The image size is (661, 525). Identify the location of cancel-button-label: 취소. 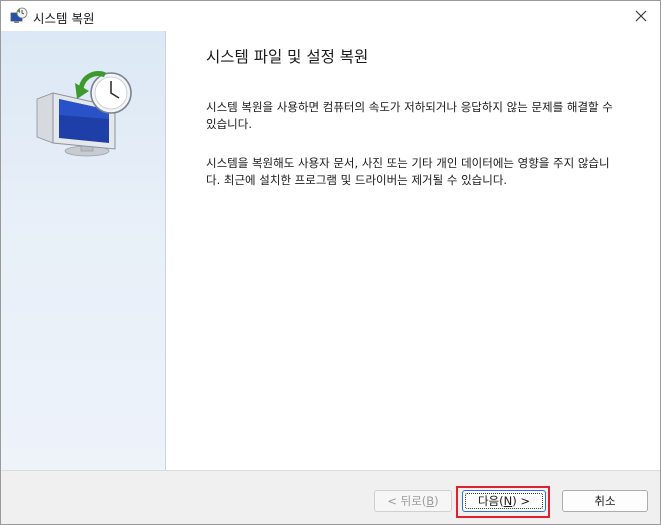
(605, 501).